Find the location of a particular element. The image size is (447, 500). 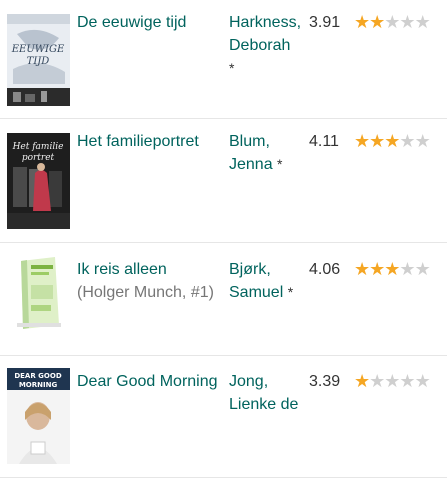

svg-text: MORNING is located at coordinates (38, 385).